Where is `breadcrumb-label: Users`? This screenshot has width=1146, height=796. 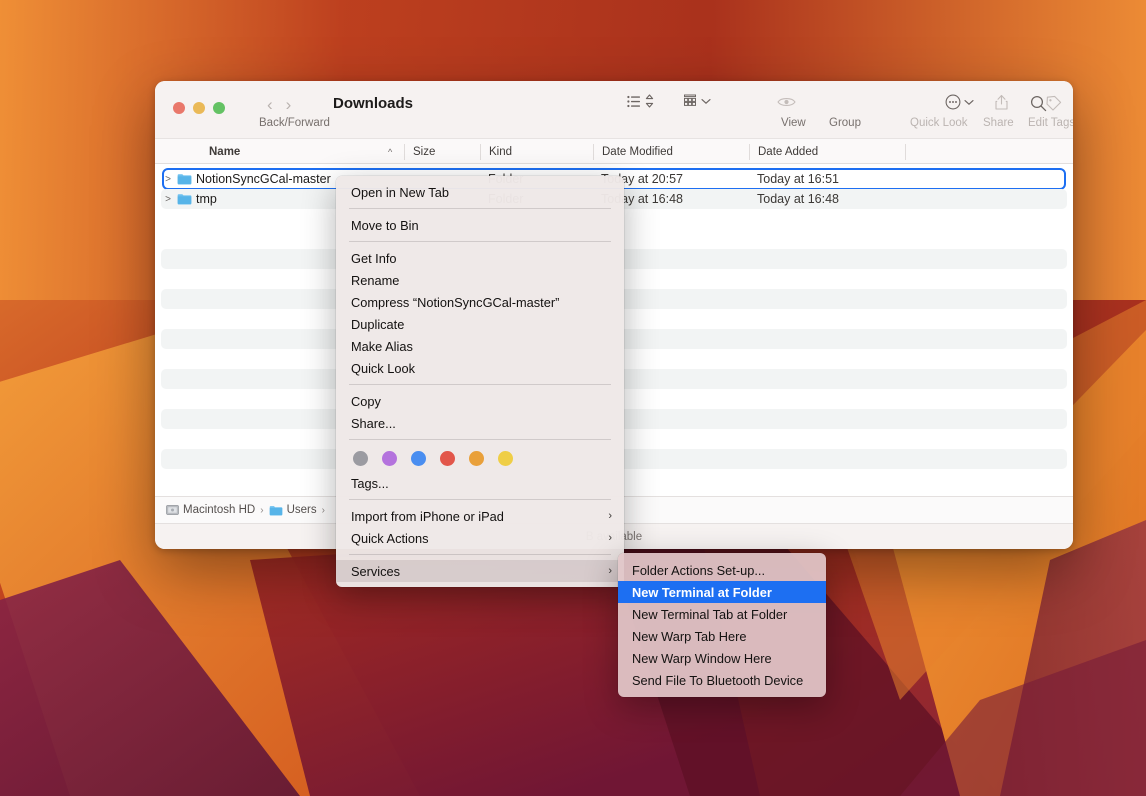 breadcrumb-label: Users is located at coordinates (301, 510).